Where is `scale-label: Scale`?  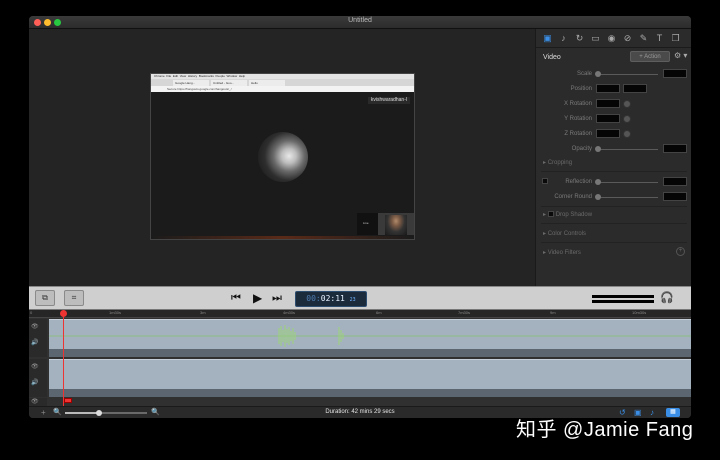
scale-label: Scale is located at coordinates (584, 74).